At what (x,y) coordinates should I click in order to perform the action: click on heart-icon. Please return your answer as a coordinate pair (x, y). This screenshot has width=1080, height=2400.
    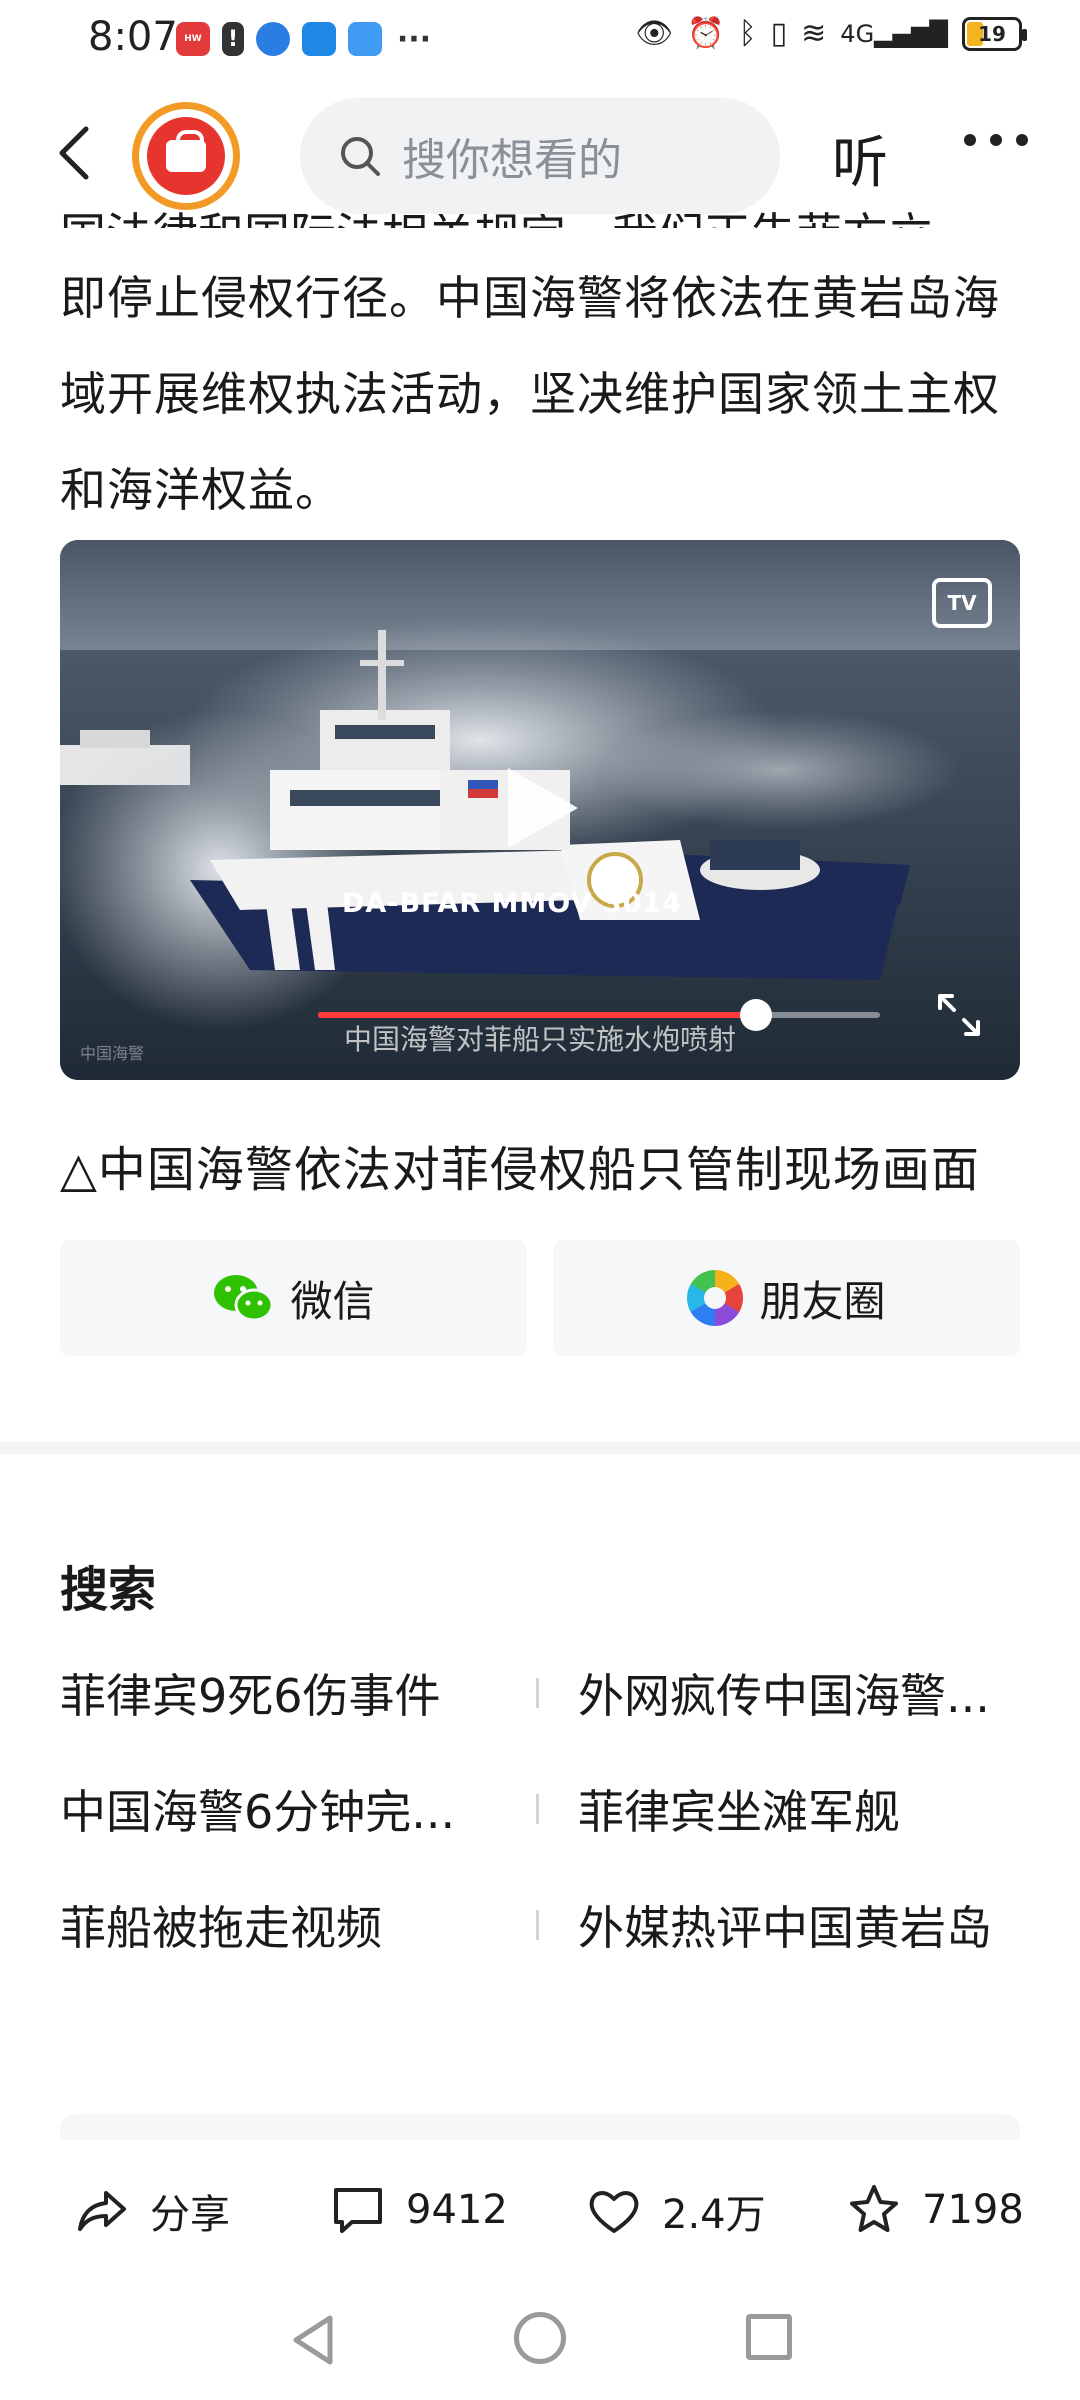
    Looking at the image, I should click on (614, 2212).